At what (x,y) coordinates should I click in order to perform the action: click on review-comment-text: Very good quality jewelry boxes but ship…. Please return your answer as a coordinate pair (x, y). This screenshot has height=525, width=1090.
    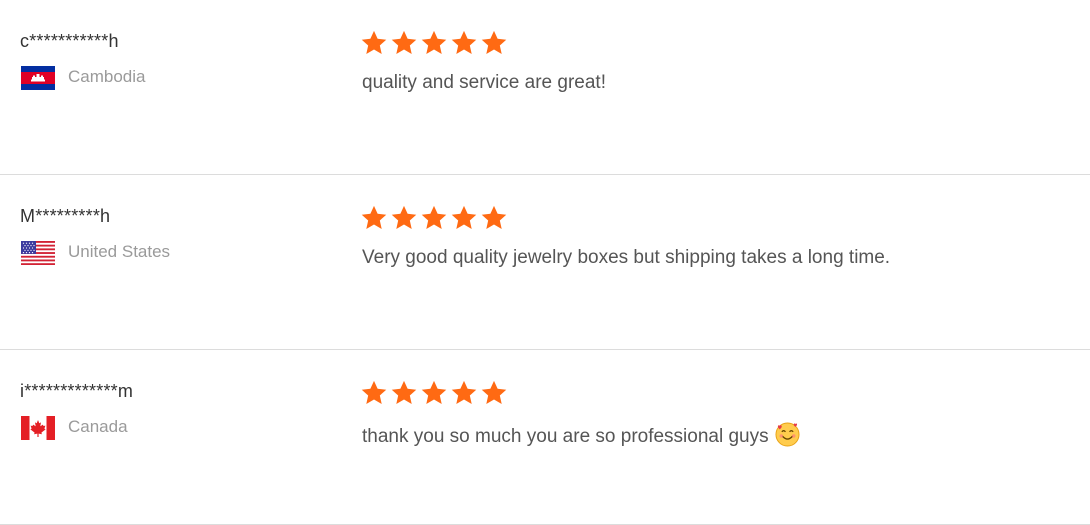
    Looking at the image, I should click on (626, 257).